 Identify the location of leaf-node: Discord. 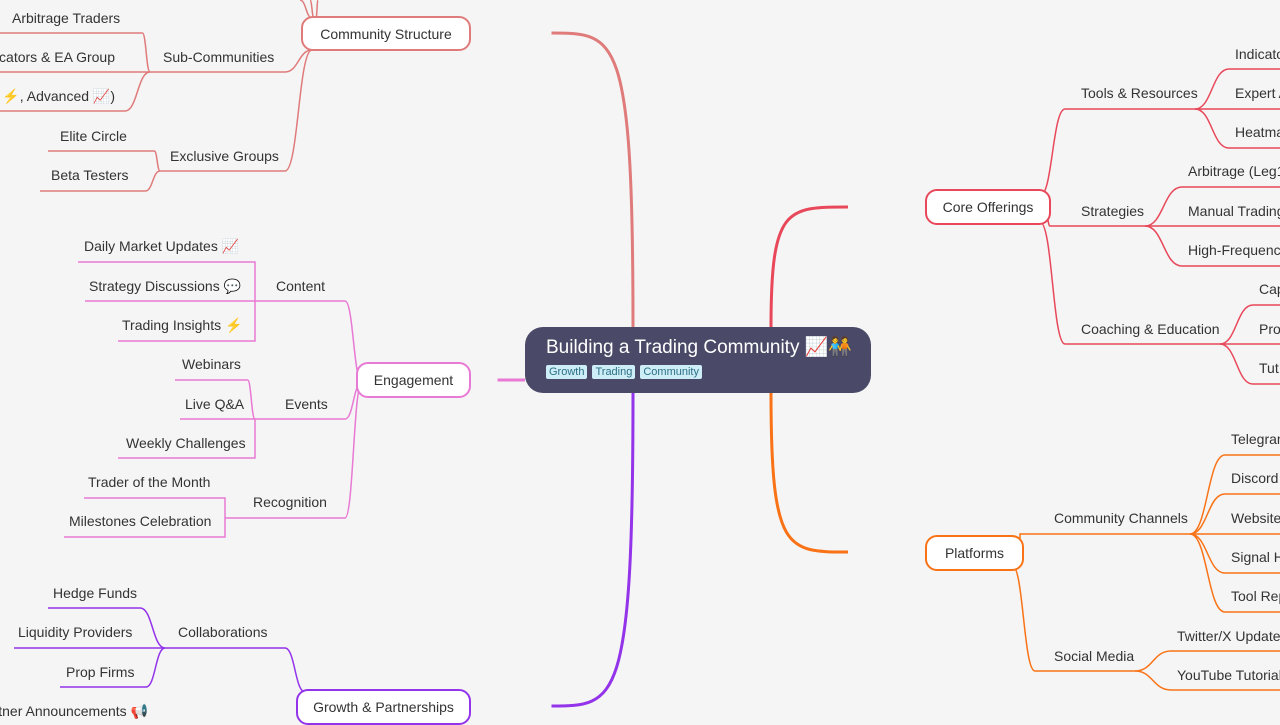
(1254, 478).